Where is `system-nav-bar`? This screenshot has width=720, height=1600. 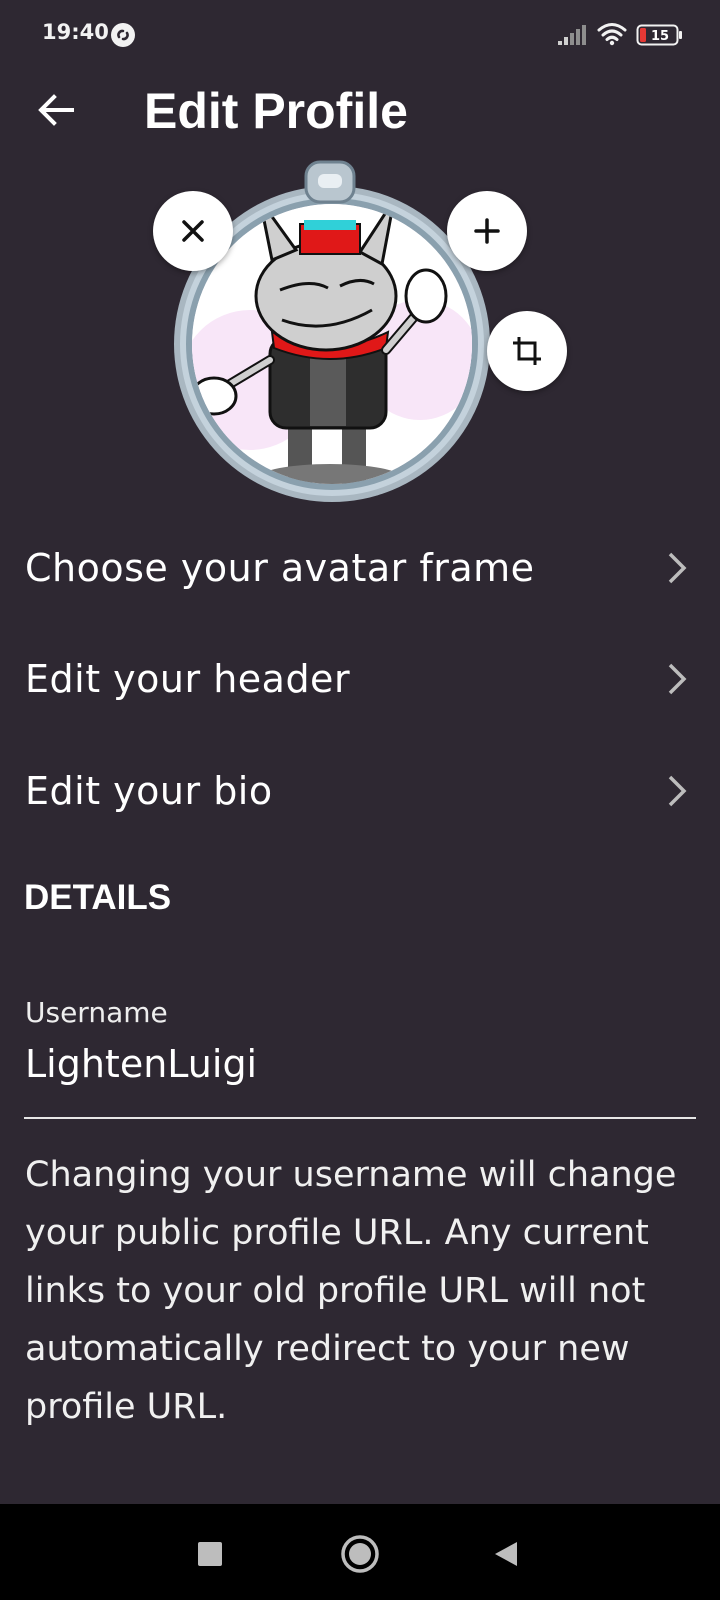
system-nav-bar is located at coordinates (360, 1552).